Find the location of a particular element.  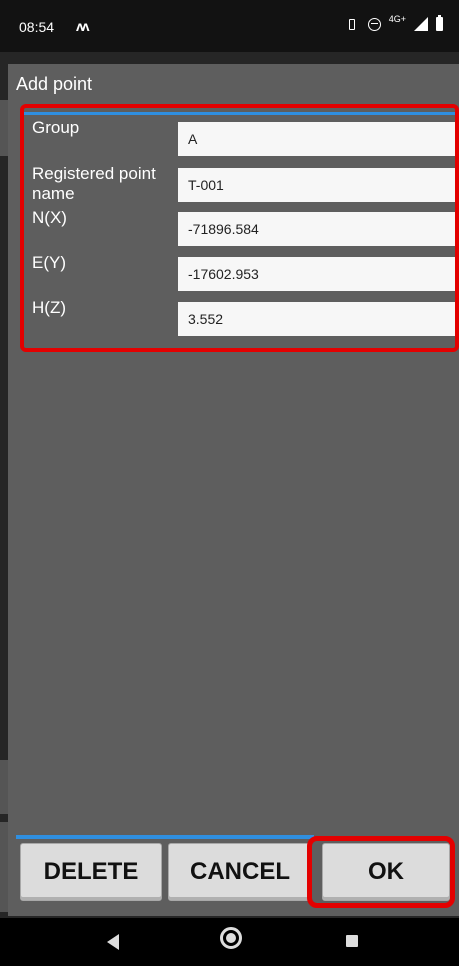

battery-icon is located at coordinates (439, 23).